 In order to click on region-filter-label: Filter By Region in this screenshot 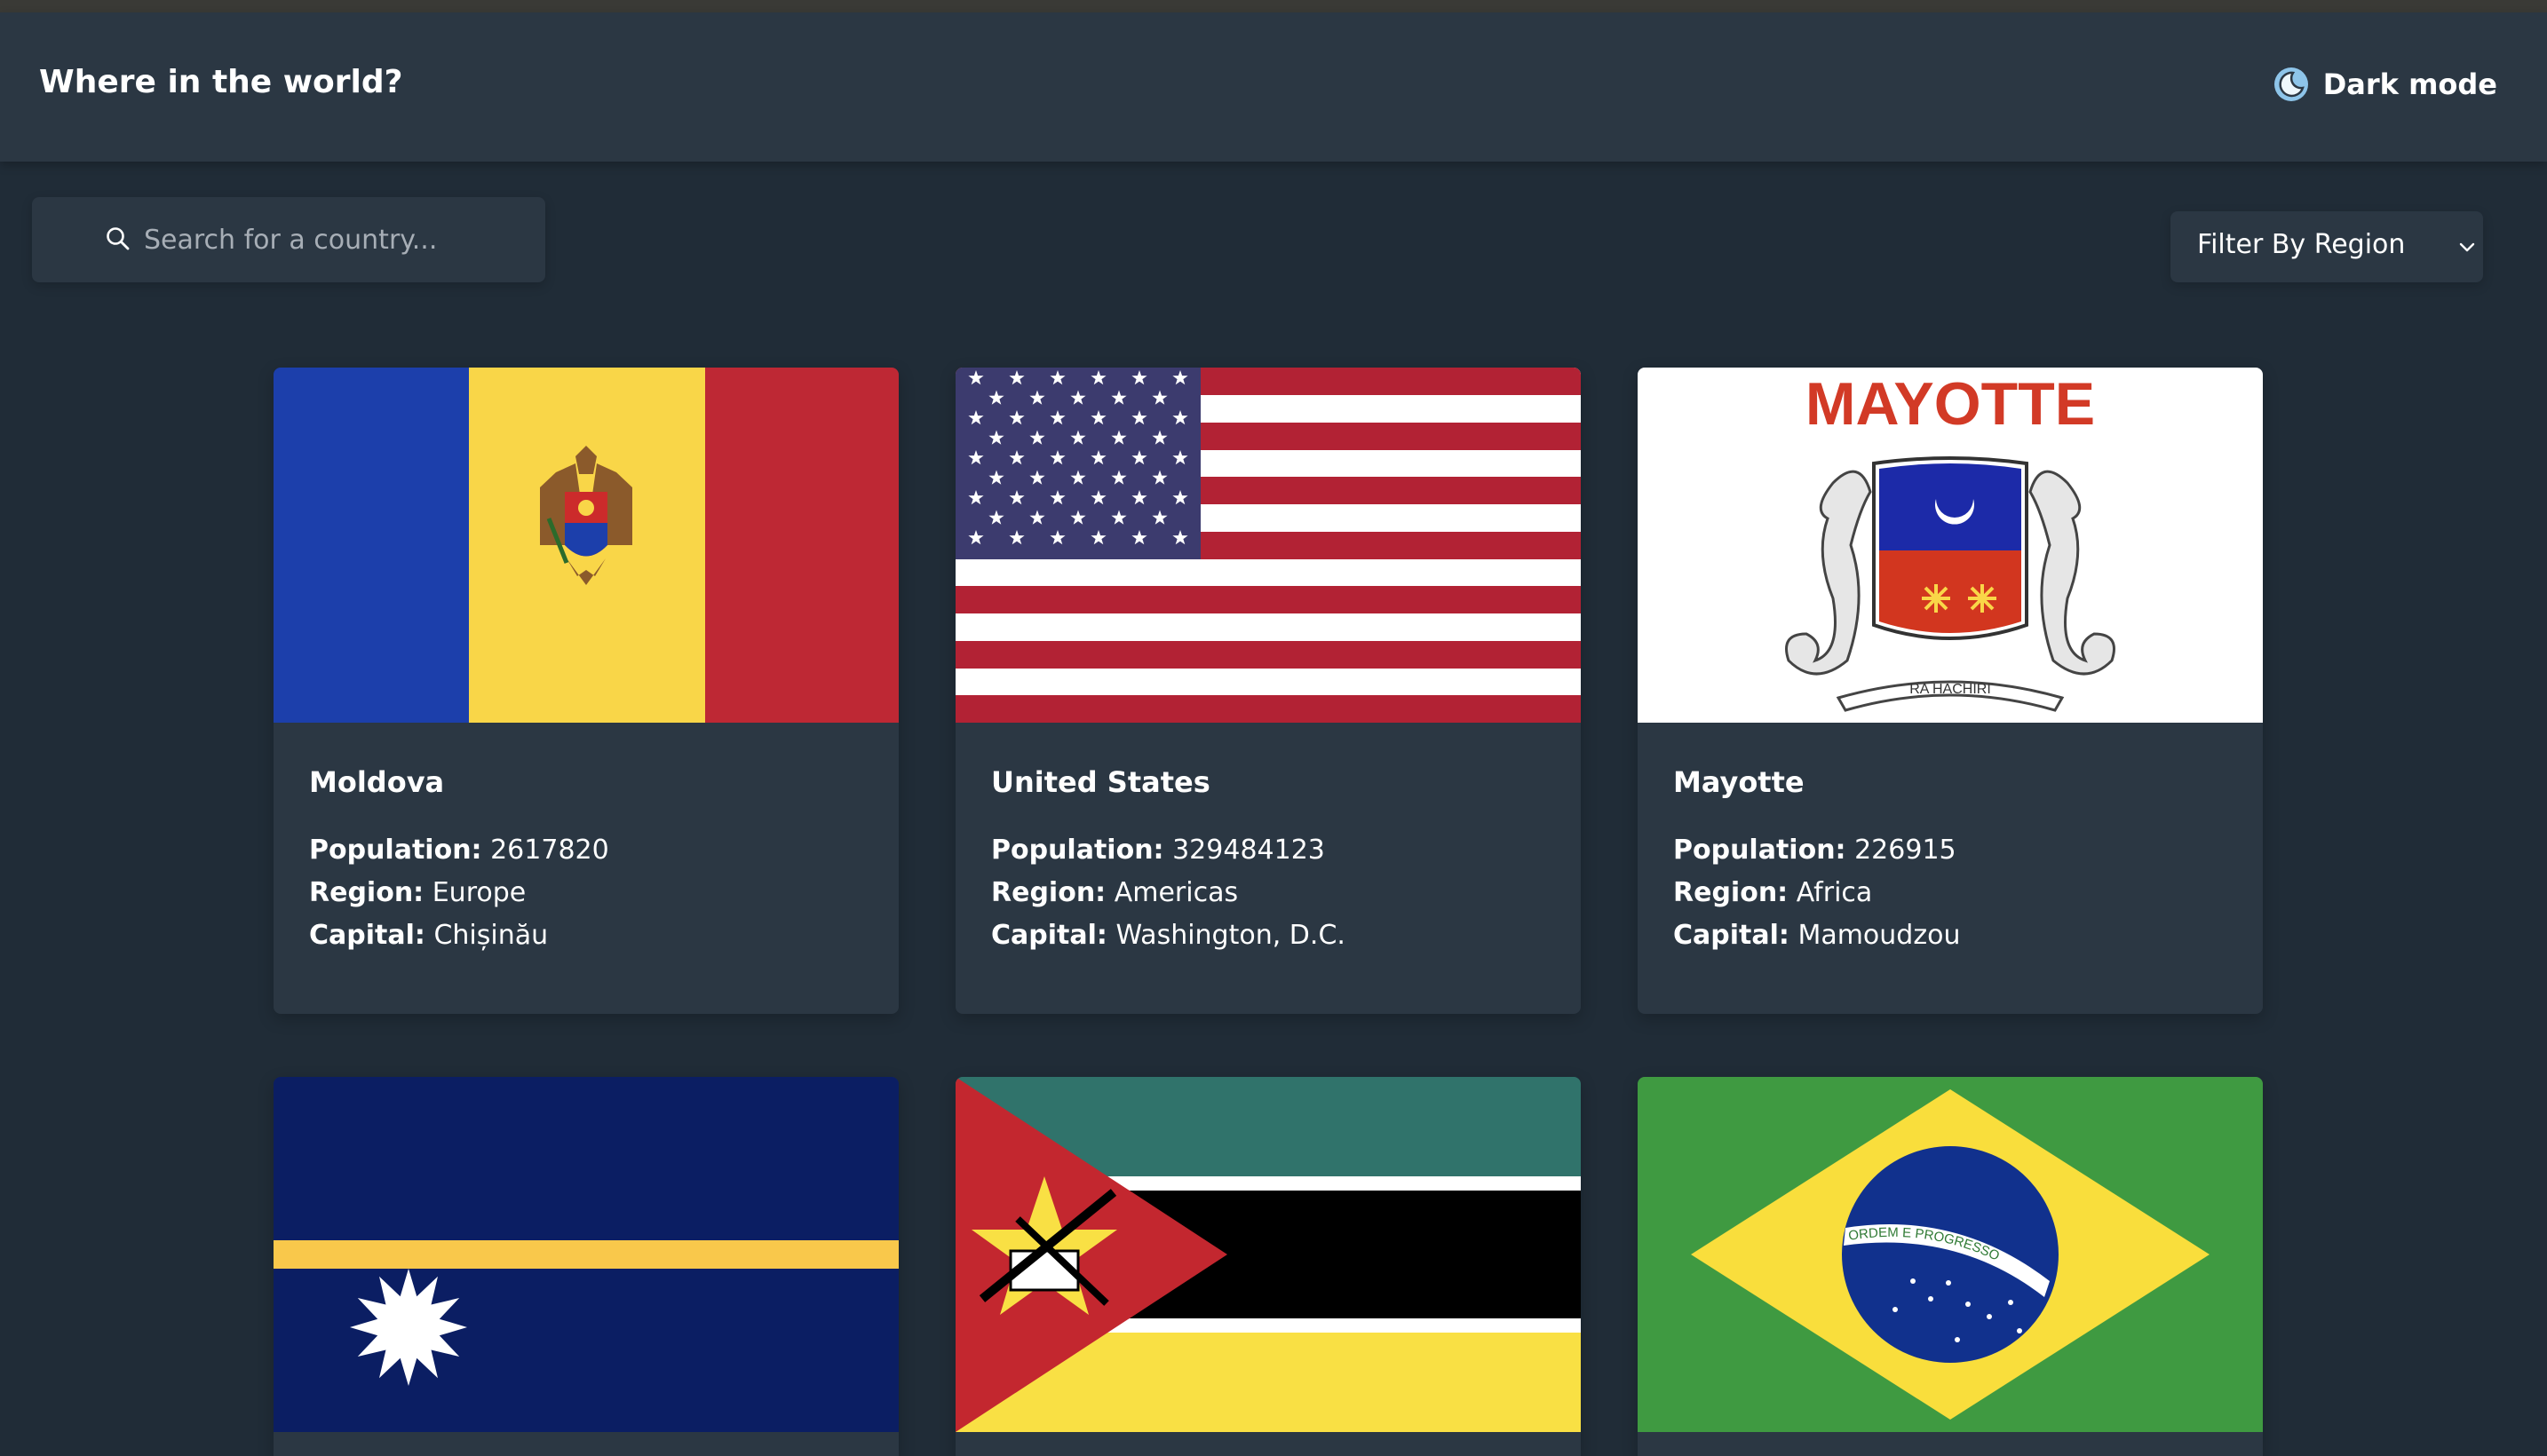, I will do `click(2301, 244)`.